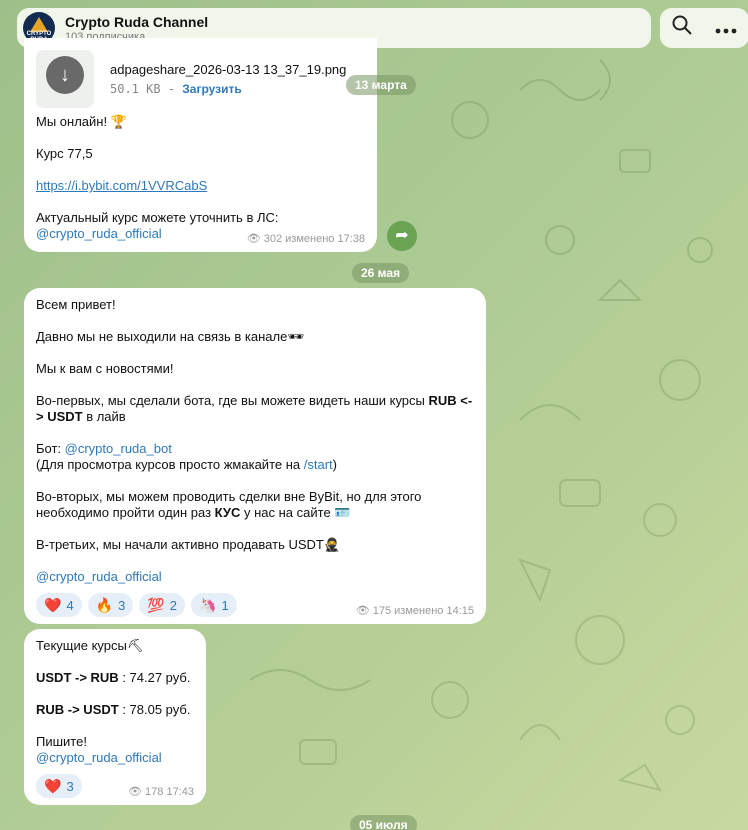 The width and height of the screenshot is (748, 830). Describe the element at coordinates (118, 121) in the screenshot. I see `trophy-emoji: 🏆` at that location.